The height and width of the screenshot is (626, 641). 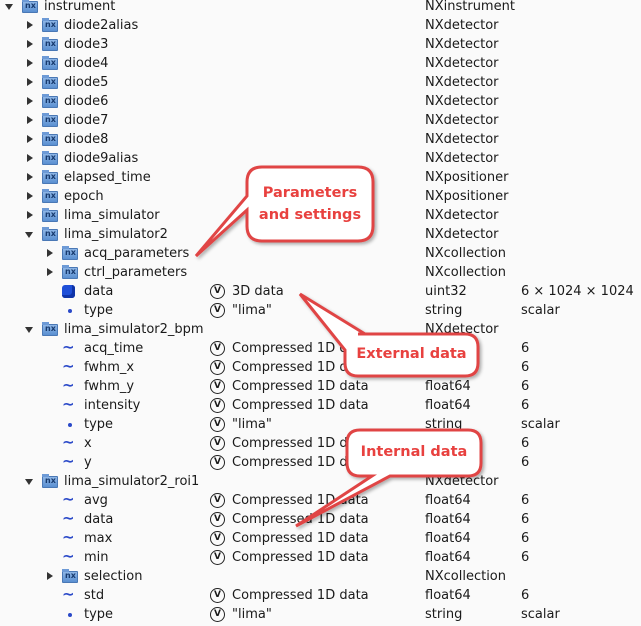 What do you see at coordinates (414, 452) in the screenshot?
I see `callout-internal-data: Internal data` at bounding box center [414, 452].